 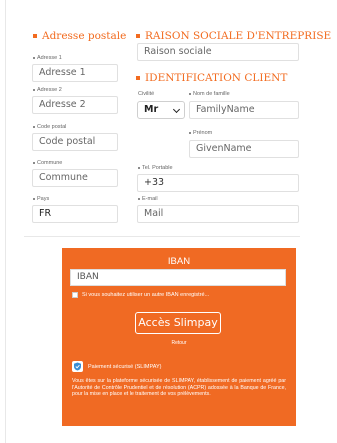 I want to click on lastname-label: Nom de famille, so click(x=209, y=94).